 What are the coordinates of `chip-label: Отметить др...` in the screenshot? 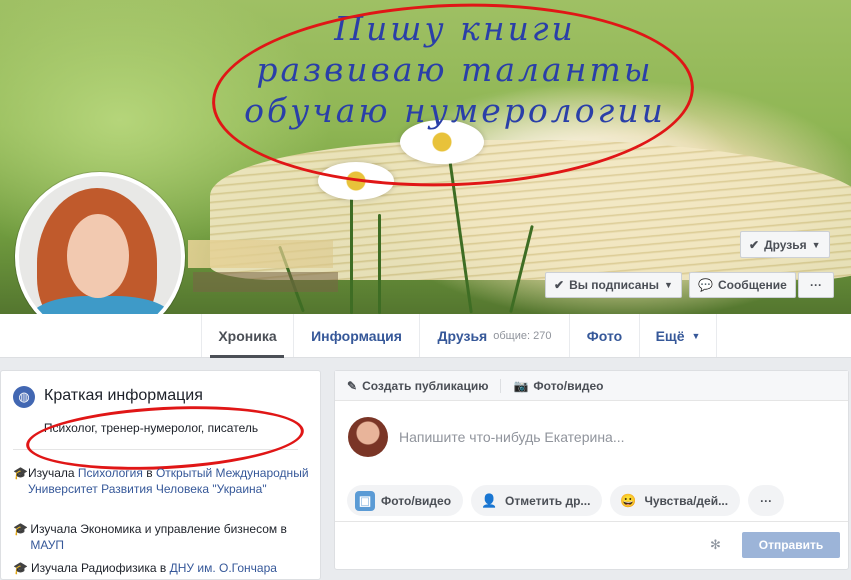 It's located at (548, 500).